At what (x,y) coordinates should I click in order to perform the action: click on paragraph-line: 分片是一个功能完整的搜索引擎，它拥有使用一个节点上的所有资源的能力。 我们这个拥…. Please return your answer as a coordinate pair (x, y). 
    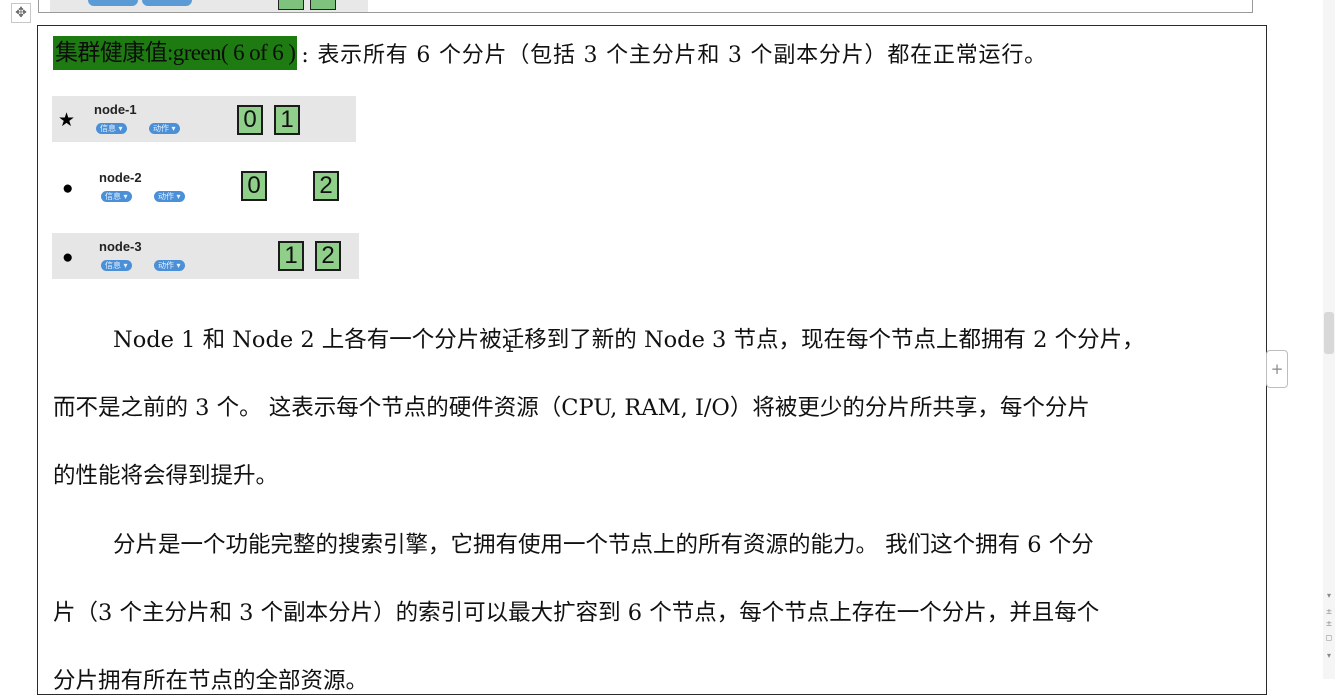
    Looking at the image, I should click on (603, 545).